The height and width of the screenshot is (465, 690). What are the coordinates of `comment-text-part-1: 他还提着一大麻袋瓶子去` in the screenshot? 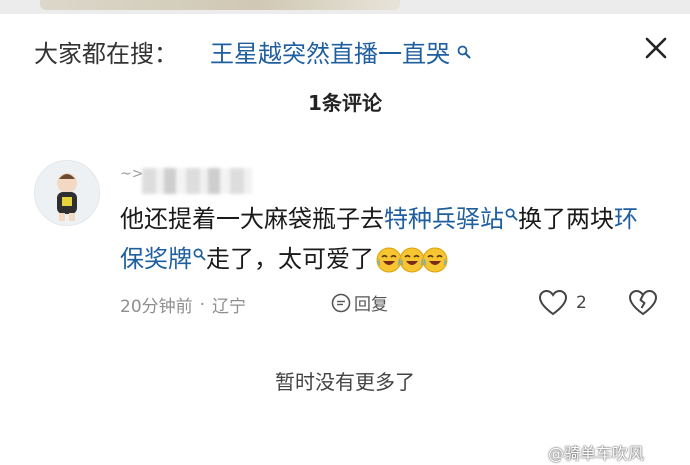 It's located at (252, 219).